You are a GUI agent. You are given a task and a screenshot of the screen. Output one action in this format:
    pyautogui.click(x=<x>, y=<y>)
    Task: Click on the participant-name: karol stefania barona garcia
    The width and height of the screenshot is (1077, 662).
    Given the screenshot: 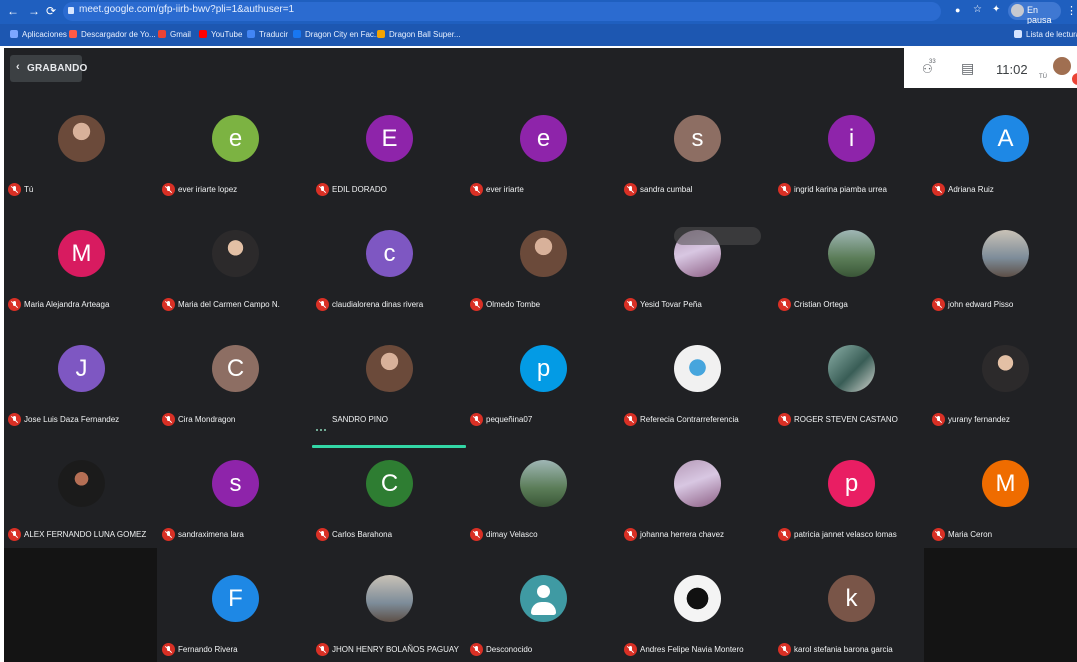 What is the action you would take?
    pyautogui.click(x=843, y=649)
    